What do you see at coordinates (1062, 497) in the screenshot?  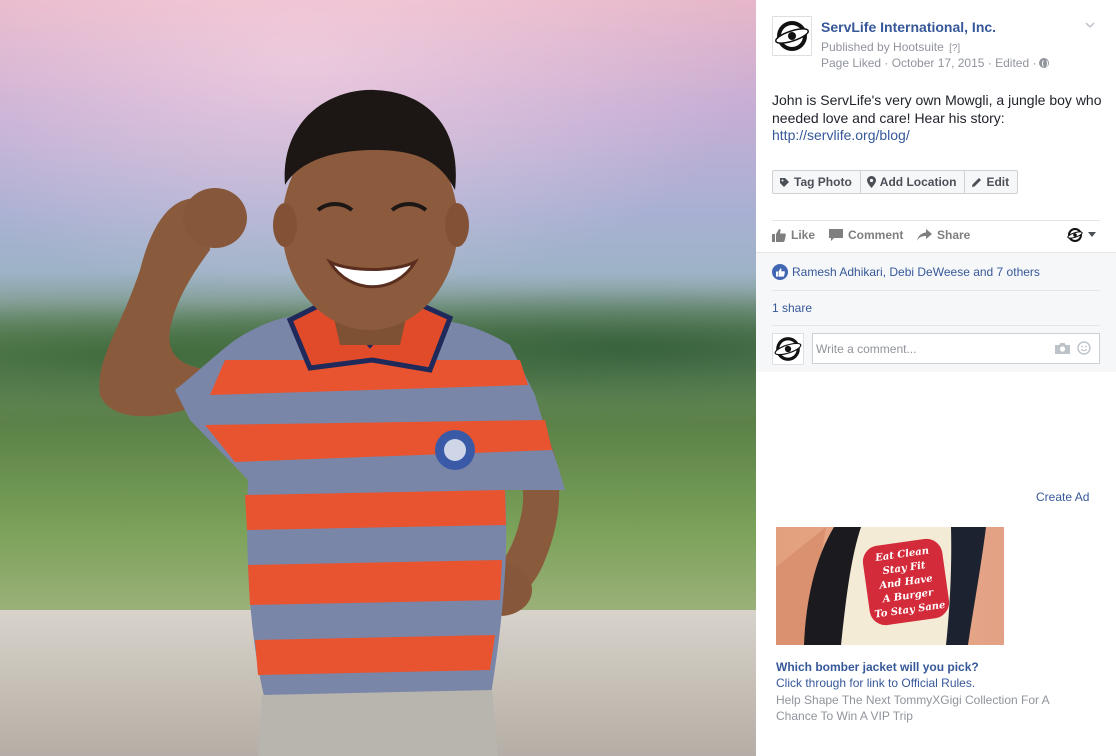 I see `create-ad-link: Create Ad` at bounding box center [1062, 497].